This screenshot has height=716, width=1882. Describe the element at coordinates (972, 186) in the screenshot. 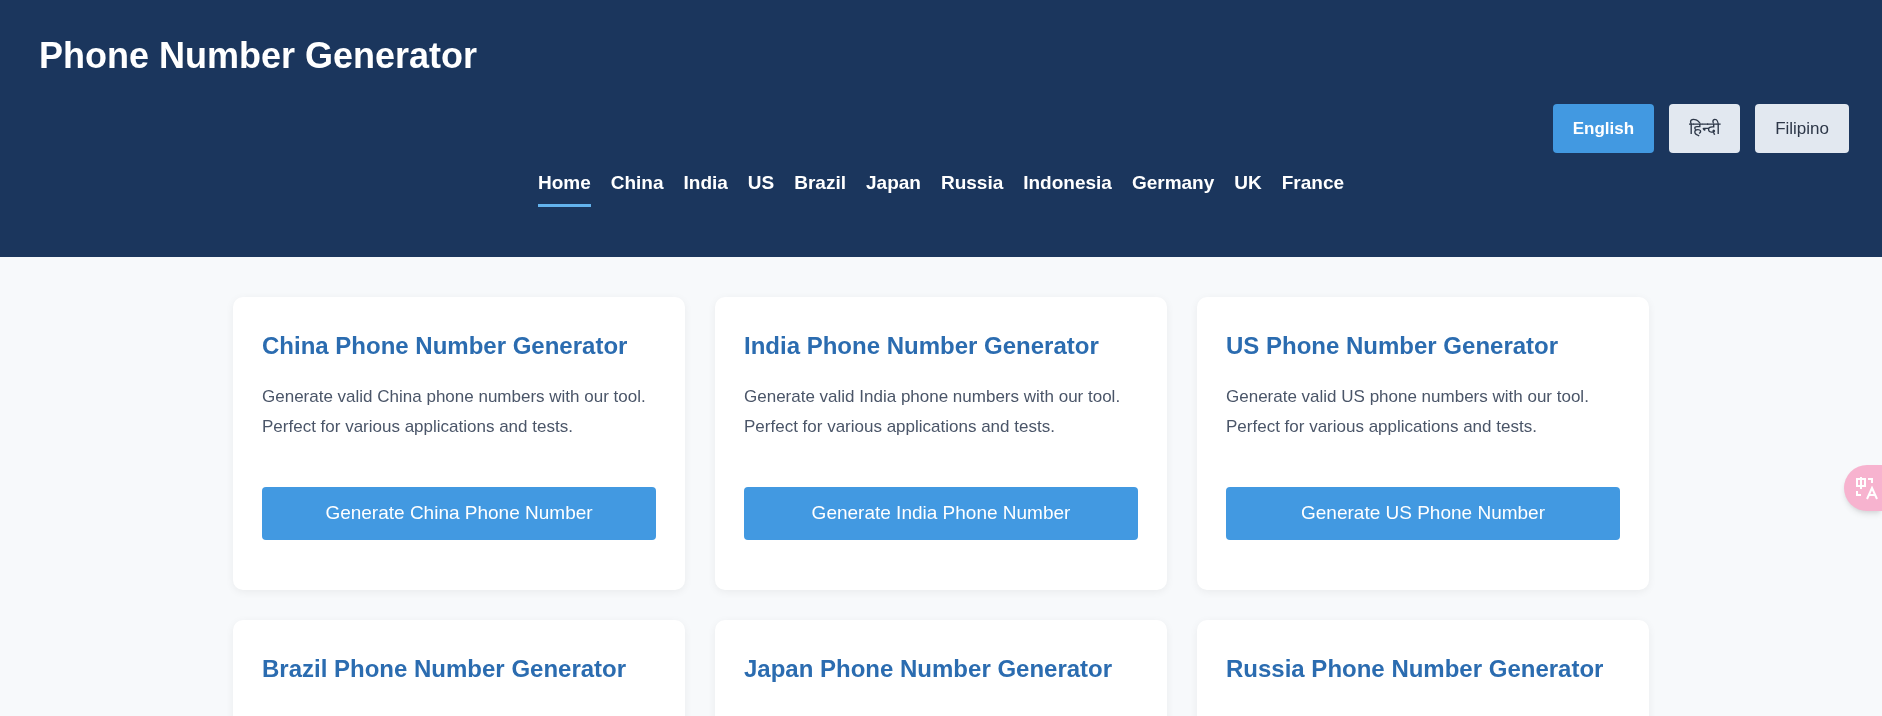

I see `nav-link: Russia` at that location.